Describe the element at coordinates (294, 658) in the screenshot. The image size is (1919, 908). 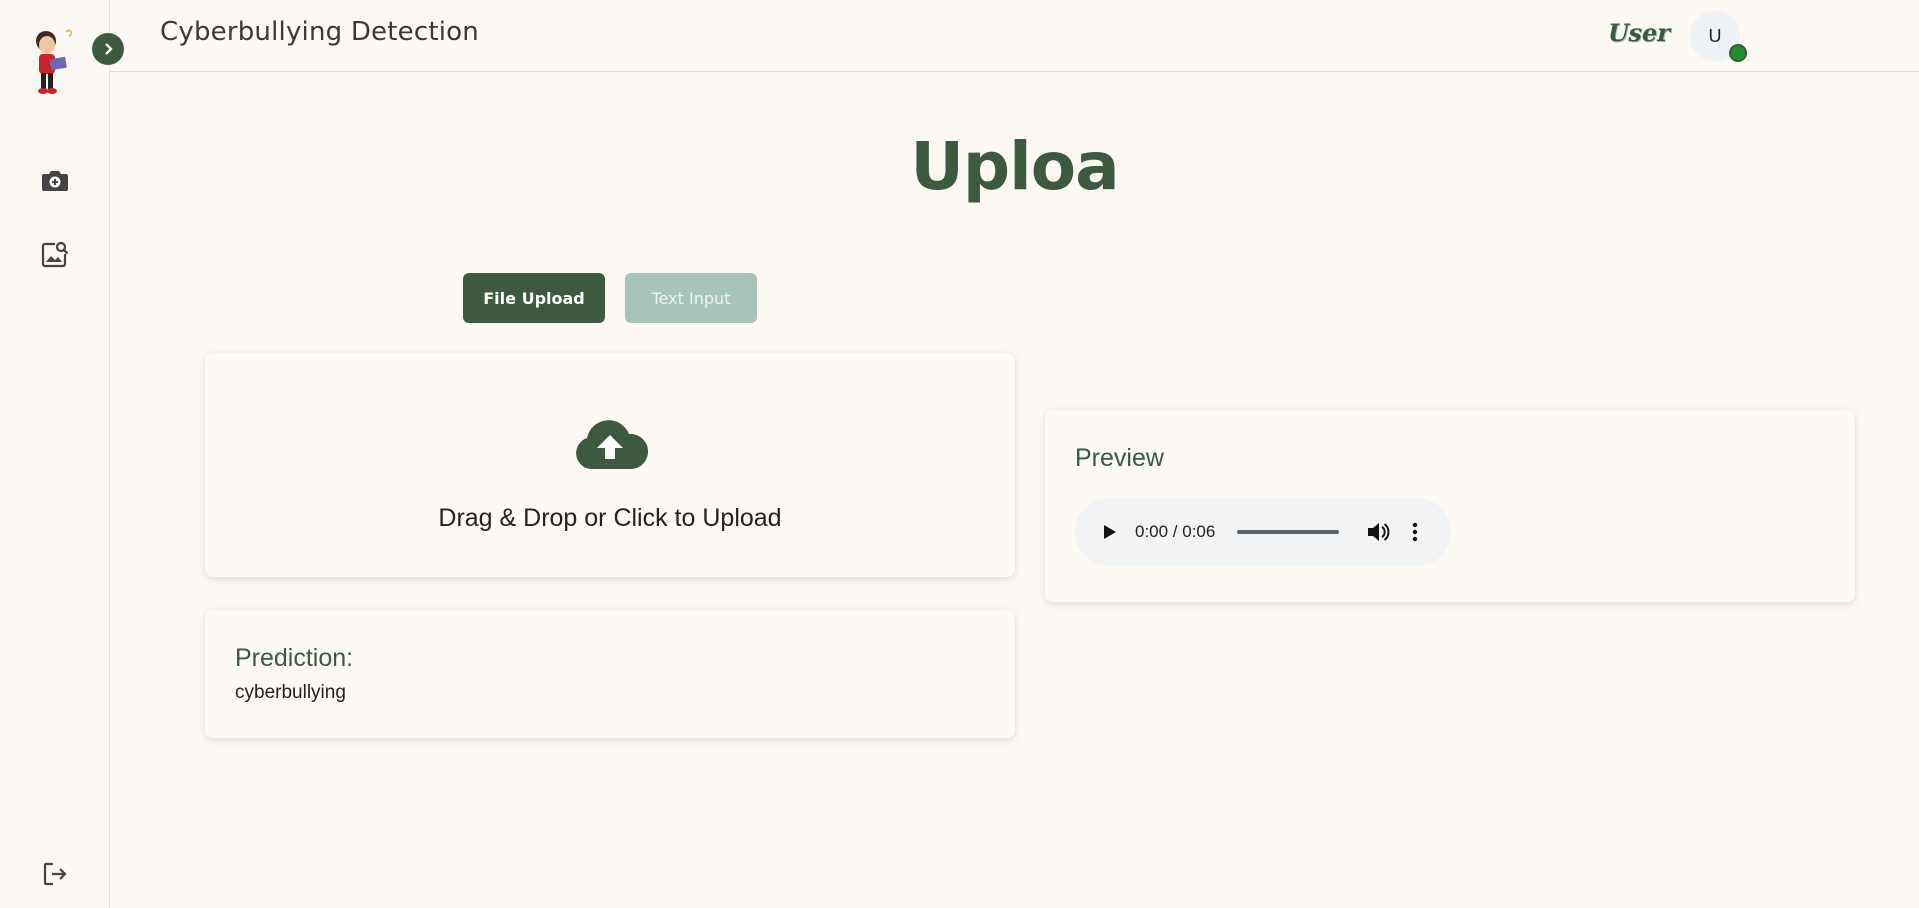
I see `prediction-label: Prediction:` at that location.